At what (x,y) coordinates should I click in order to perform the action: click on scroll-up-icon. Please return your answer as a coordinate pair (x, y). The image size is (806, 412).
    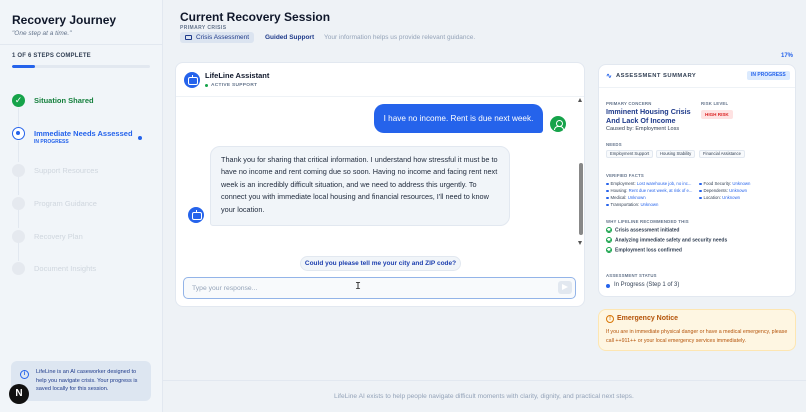
    Looking at the image, I should click on (580, 100).